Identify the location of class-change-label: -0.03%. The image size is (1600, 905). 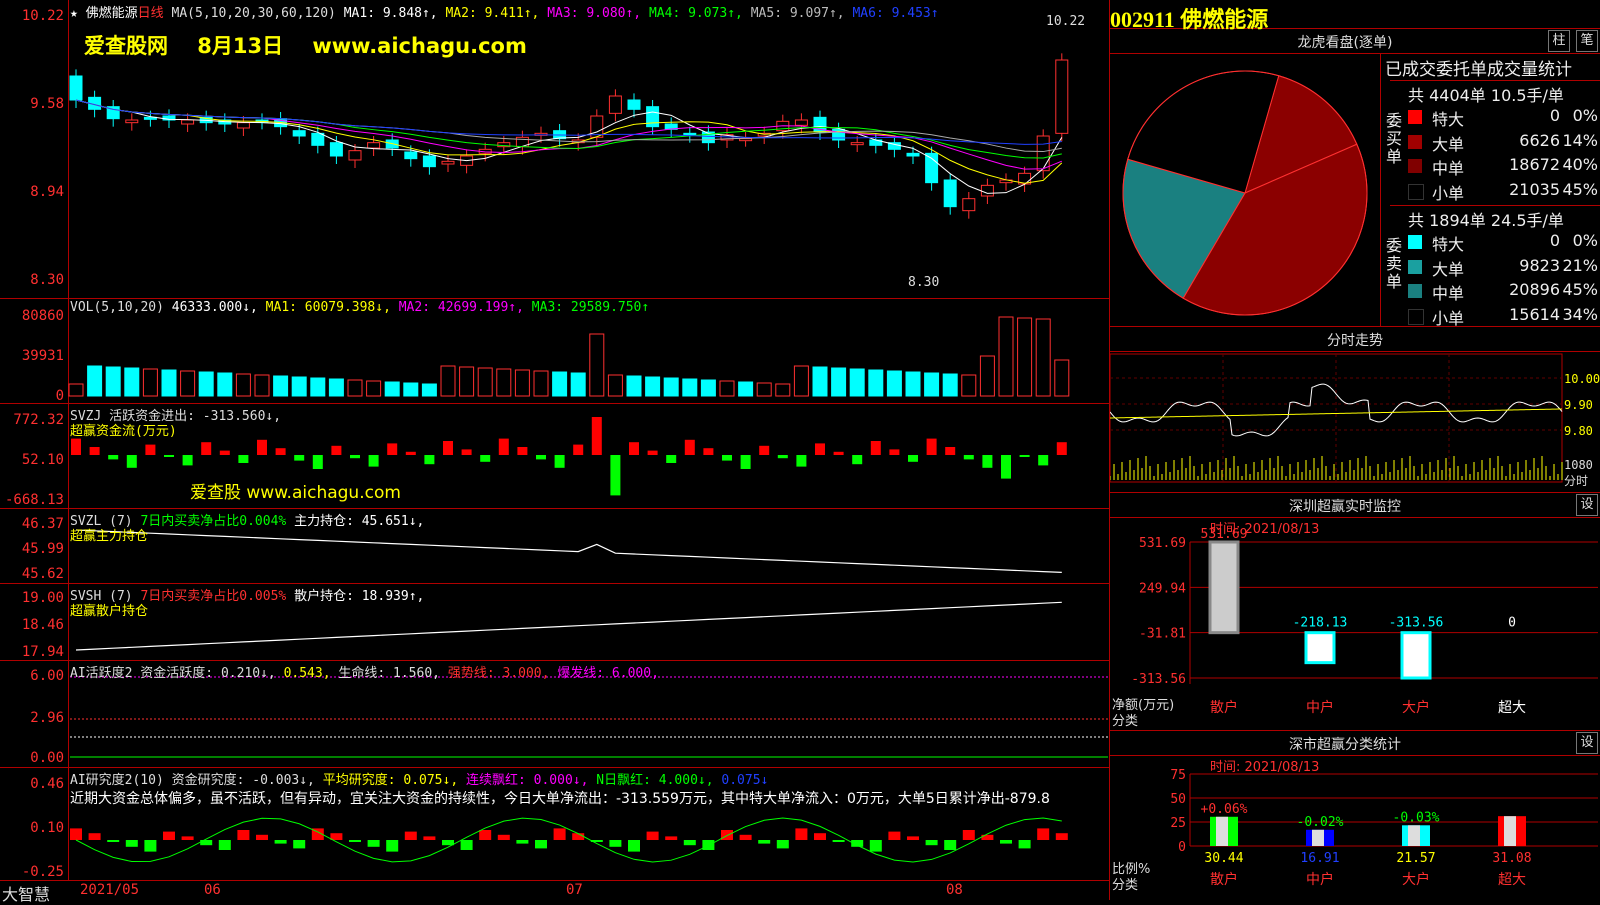
(1416, 817).